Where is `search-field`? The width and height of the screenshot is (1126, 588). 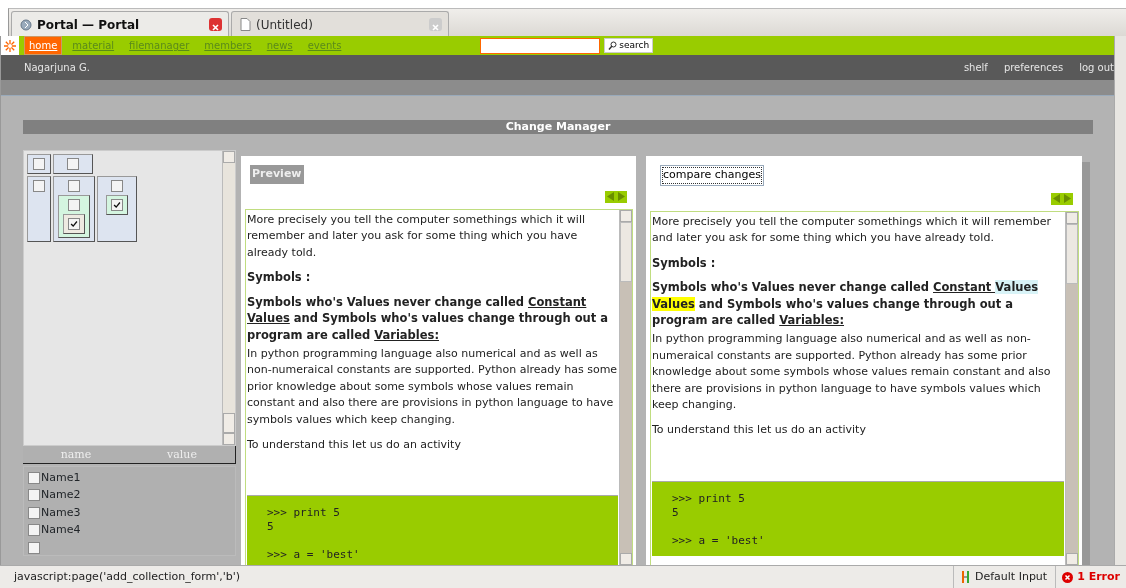 search-field is located at coordinates (540, 45).